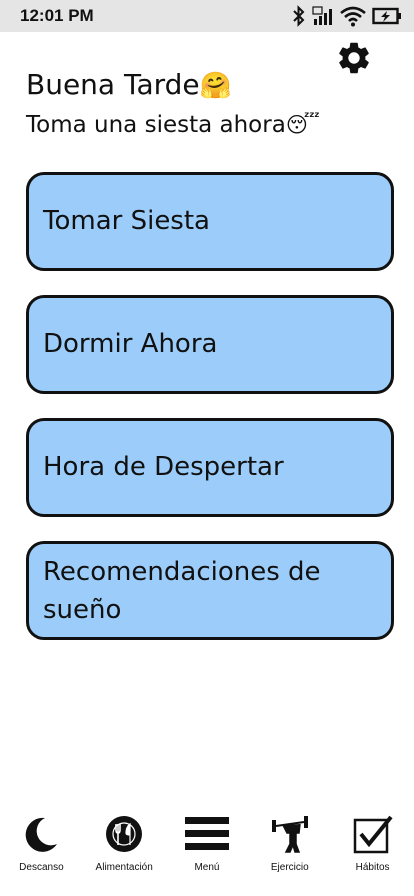 This screenshot has width=414, height=896. What do you see at coordinates (289, 867) in the screenshot?
I see `nav-label-ejercicio: Ejercicio` at bounding box center [289, 867].